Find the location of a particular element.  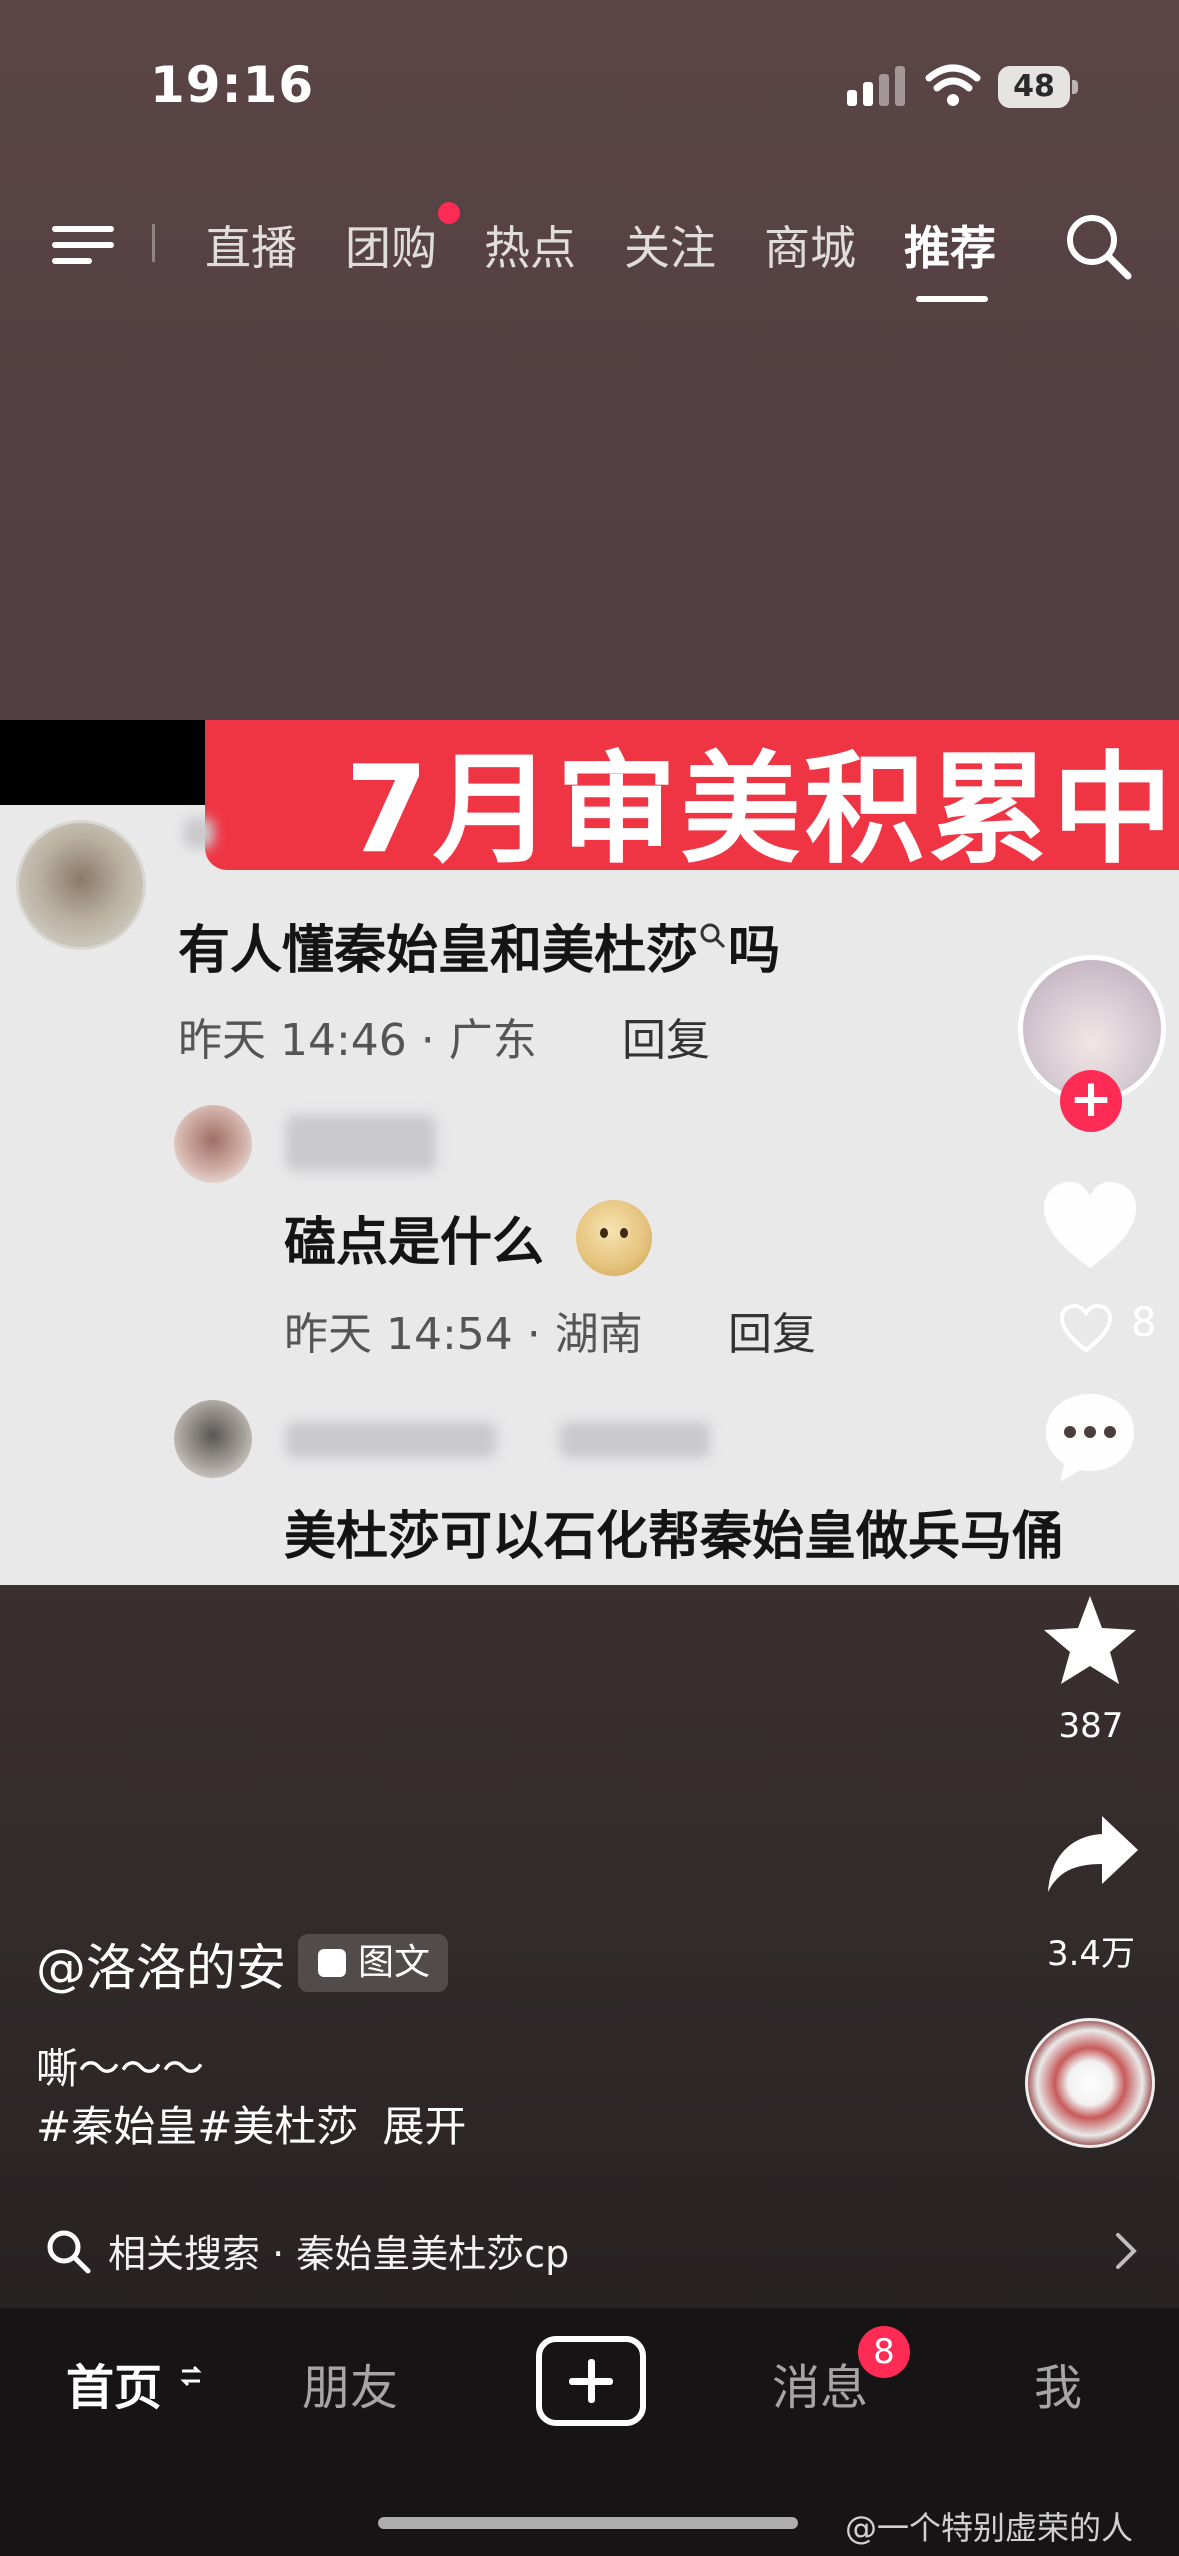

black-bar is located at coordinates (105, 762).